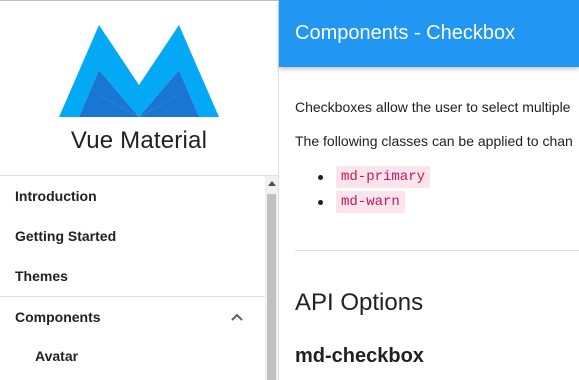 The width and height of the screenshot is (579, 380). I want to click on sidebar-item-themes: Themes, so click(132, 276).